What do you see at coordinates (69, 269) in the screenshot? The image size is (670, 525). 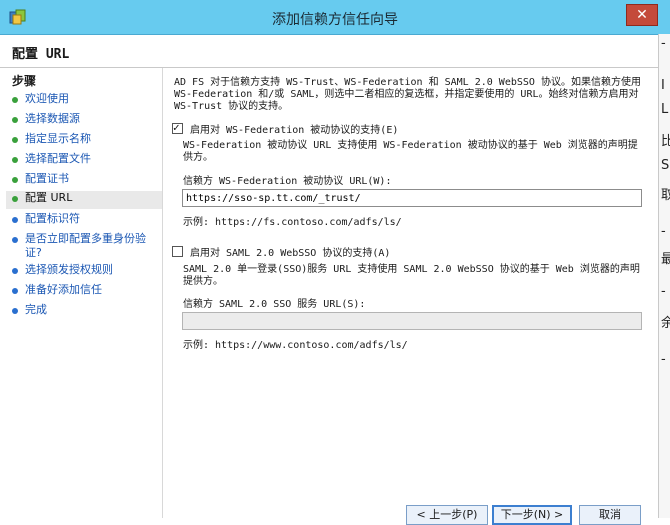 I see `step-label: 选择颁发授权规则` at bounding box center [69, 269].